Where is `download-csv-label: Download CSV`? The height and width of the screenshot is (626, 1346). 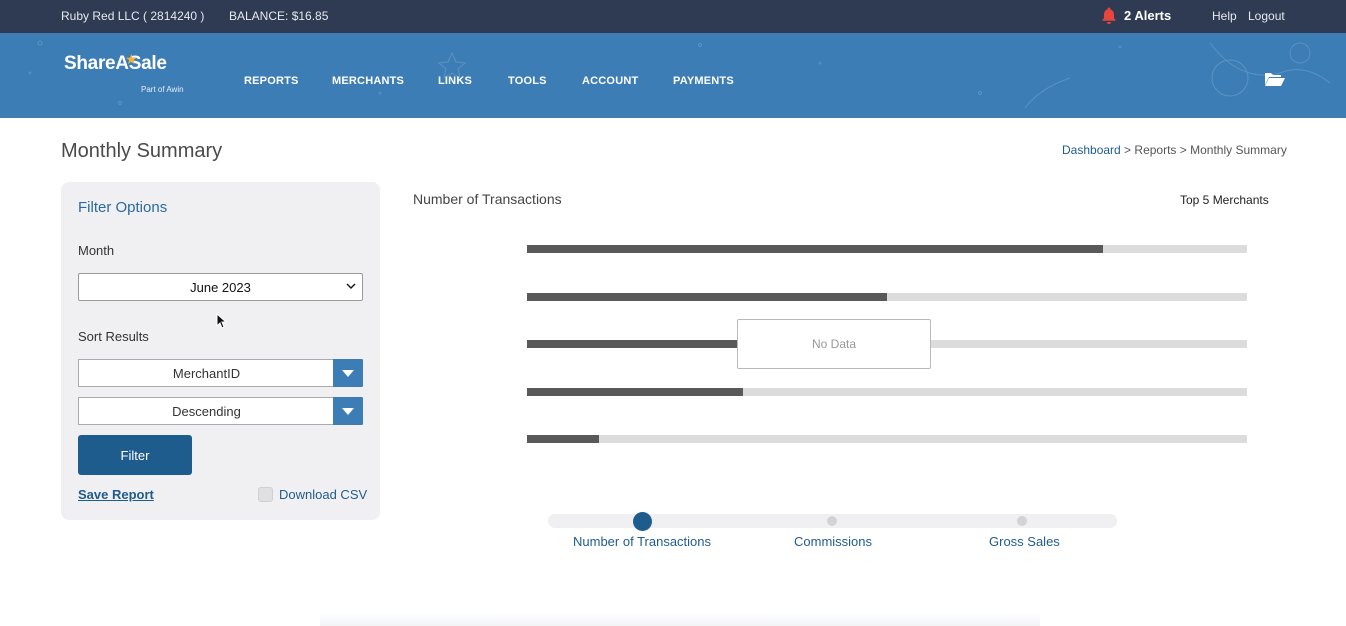 download-csv-label: Download CSV is located at coordinates (323, 494).